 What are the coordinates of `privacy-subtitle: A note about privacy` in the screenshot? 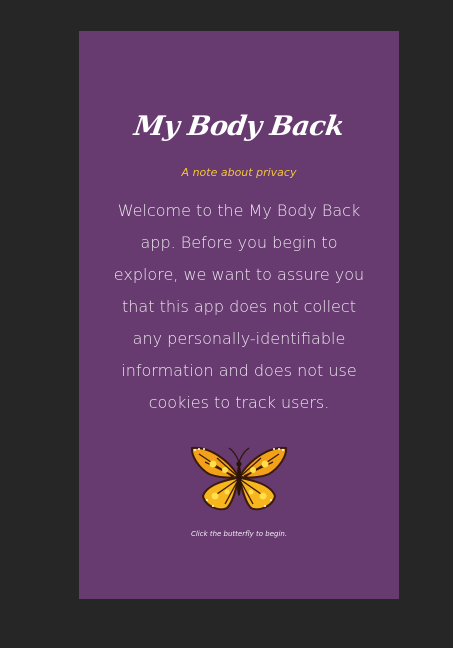 It's located at (239, 172).